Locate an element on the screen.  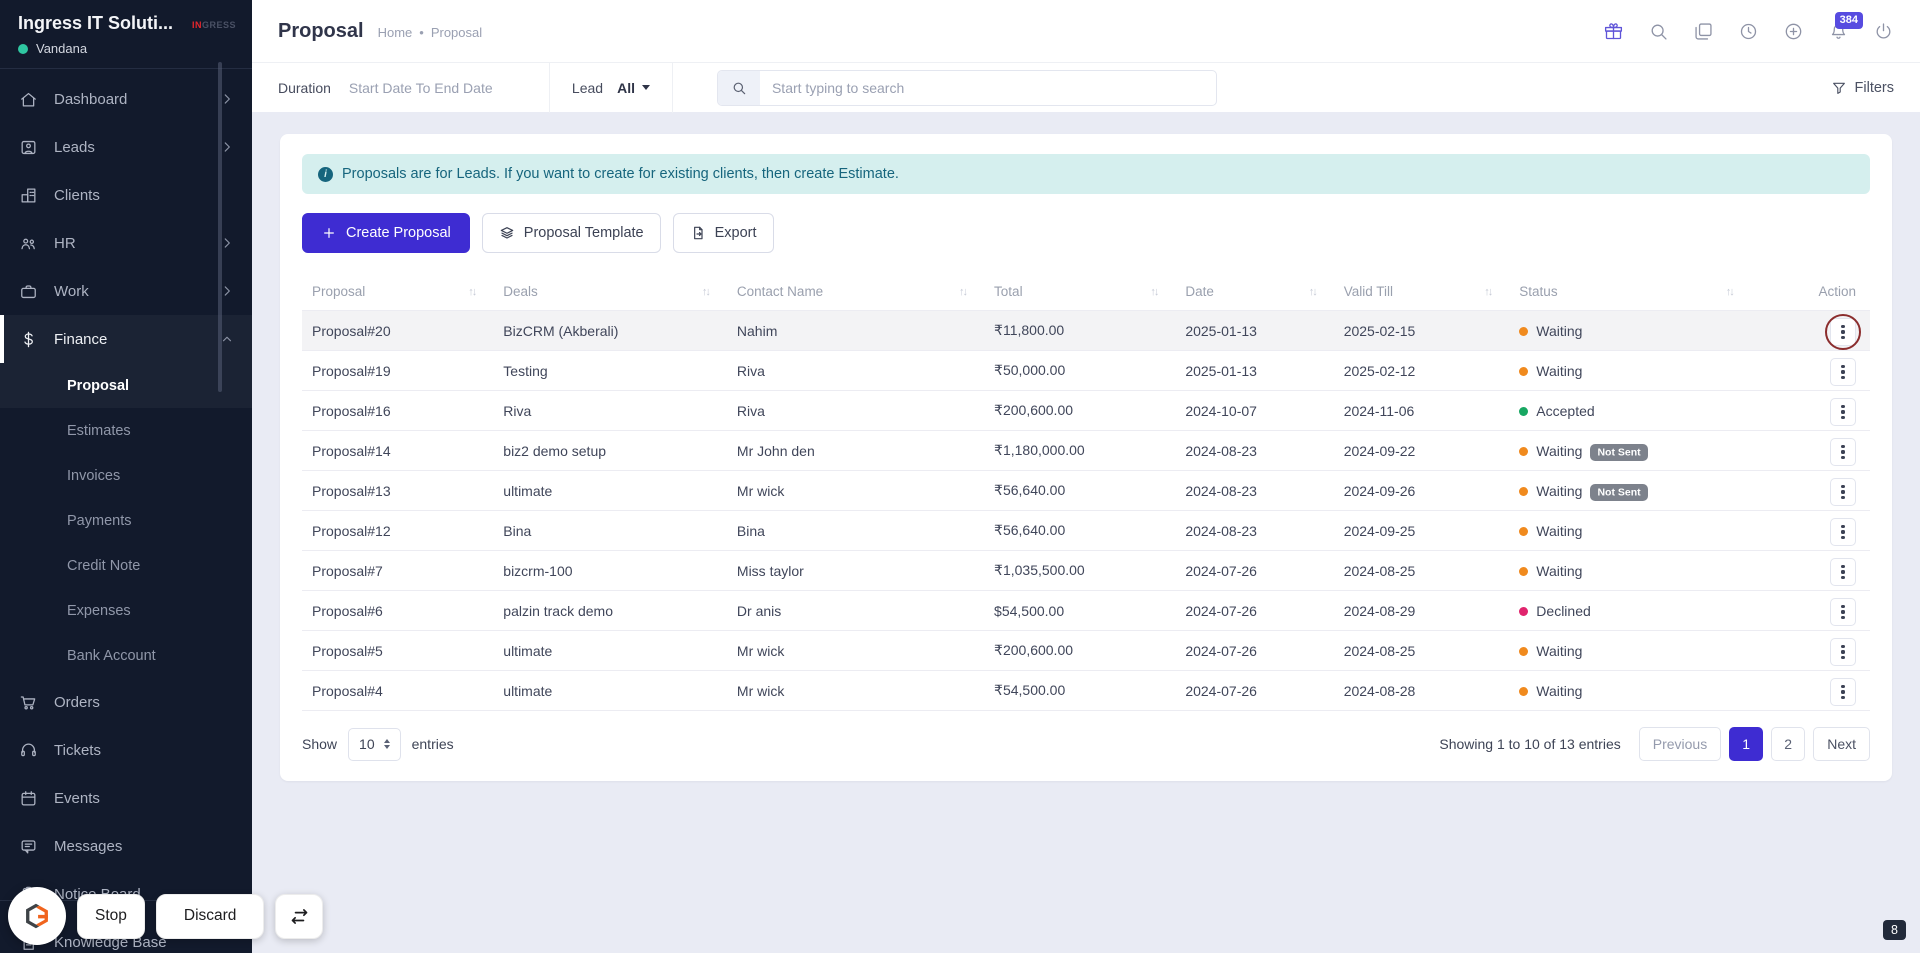
toolbar: Create Proposal Proposal Template Export is located at coordinates (1086, 233).